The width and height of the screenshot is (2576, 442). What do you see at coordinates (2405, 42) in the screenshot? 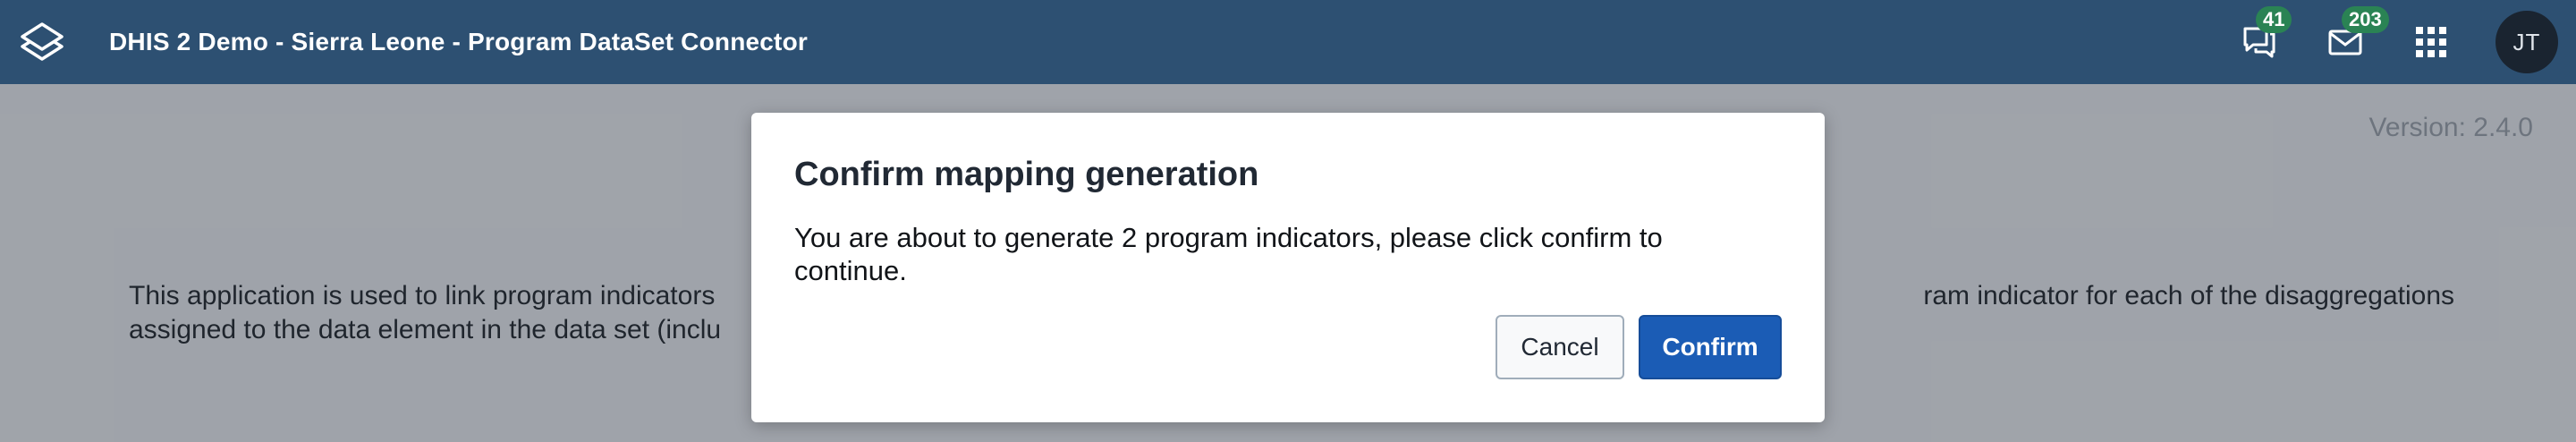
I see `header-actions: 41 203 JT` at bounding box center [2405, 42].